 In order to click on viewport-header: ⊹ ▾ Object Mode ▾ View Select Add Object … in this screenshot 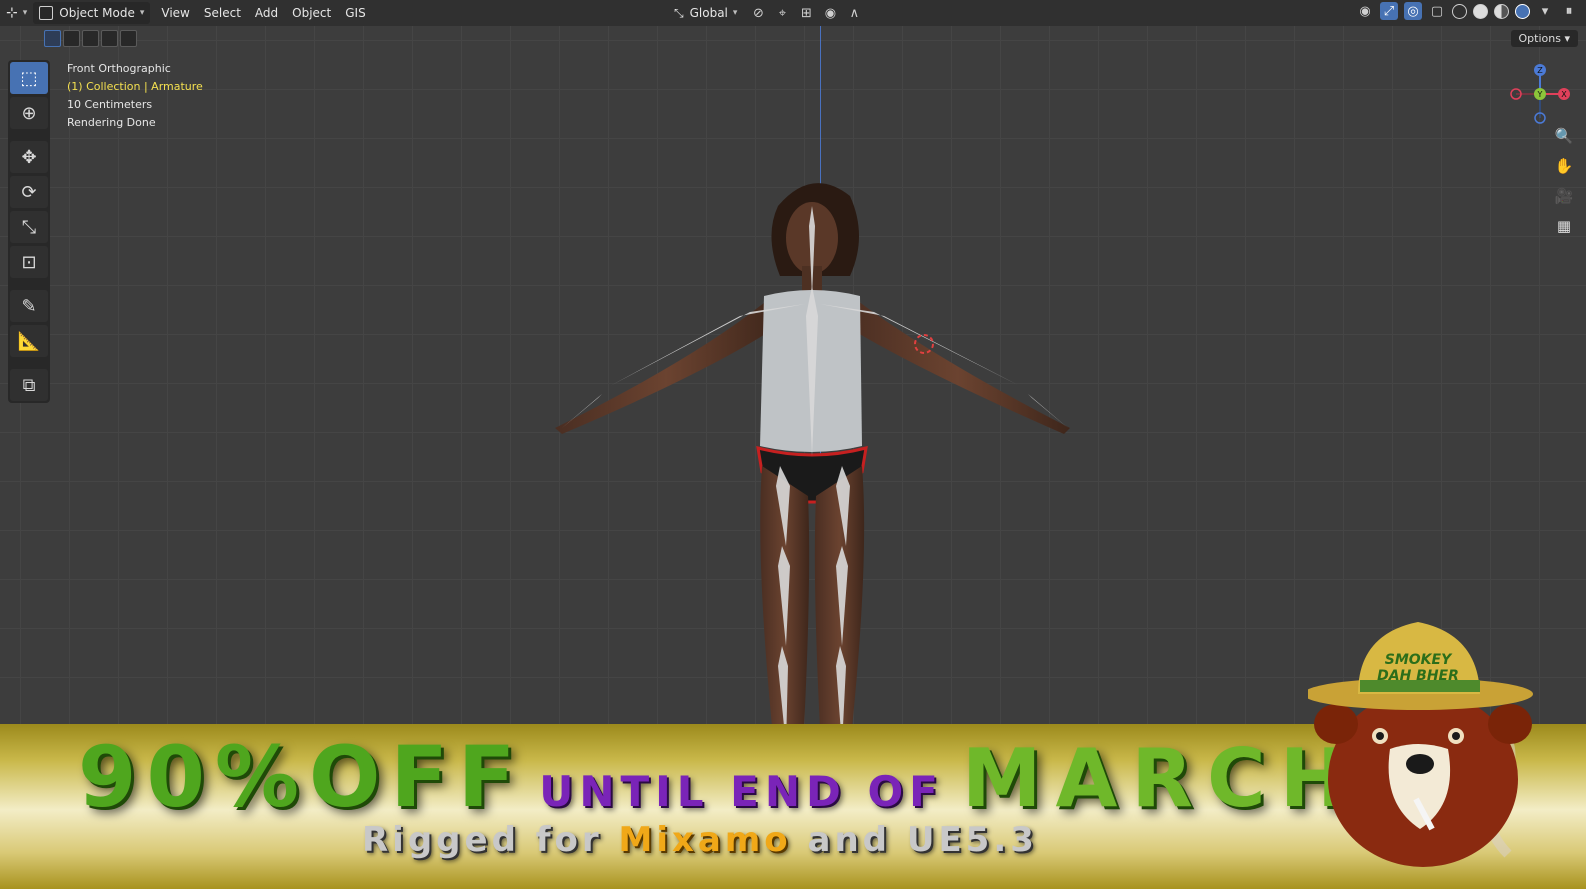, I will do `click(793, 13)`.